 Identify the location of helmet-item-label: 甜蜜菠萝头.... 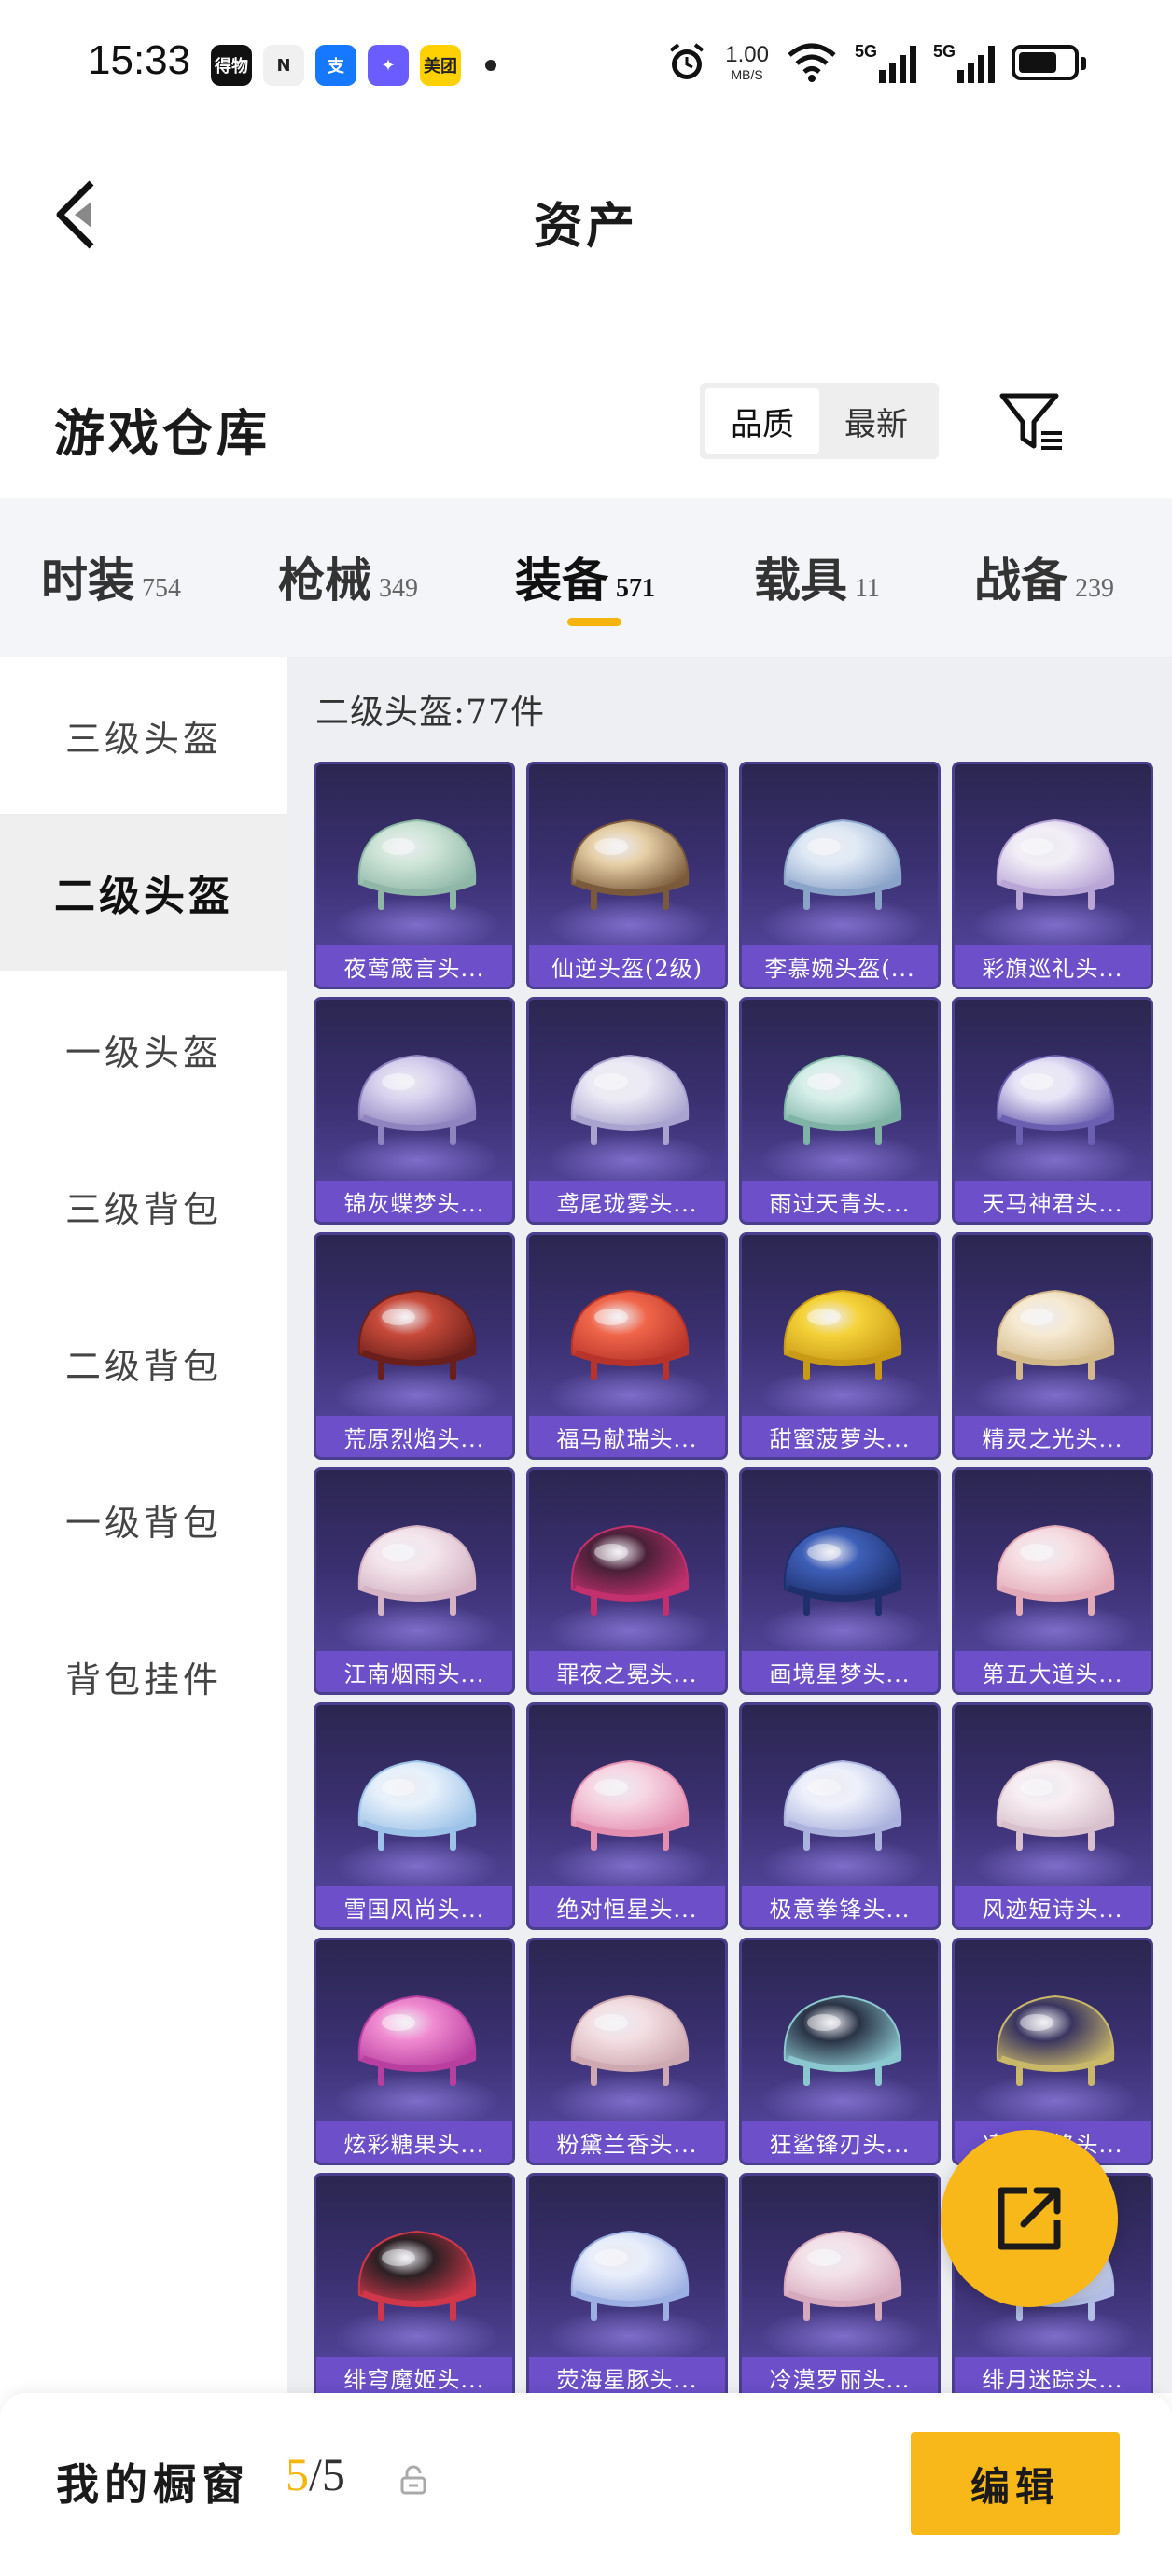
(840, 1436).